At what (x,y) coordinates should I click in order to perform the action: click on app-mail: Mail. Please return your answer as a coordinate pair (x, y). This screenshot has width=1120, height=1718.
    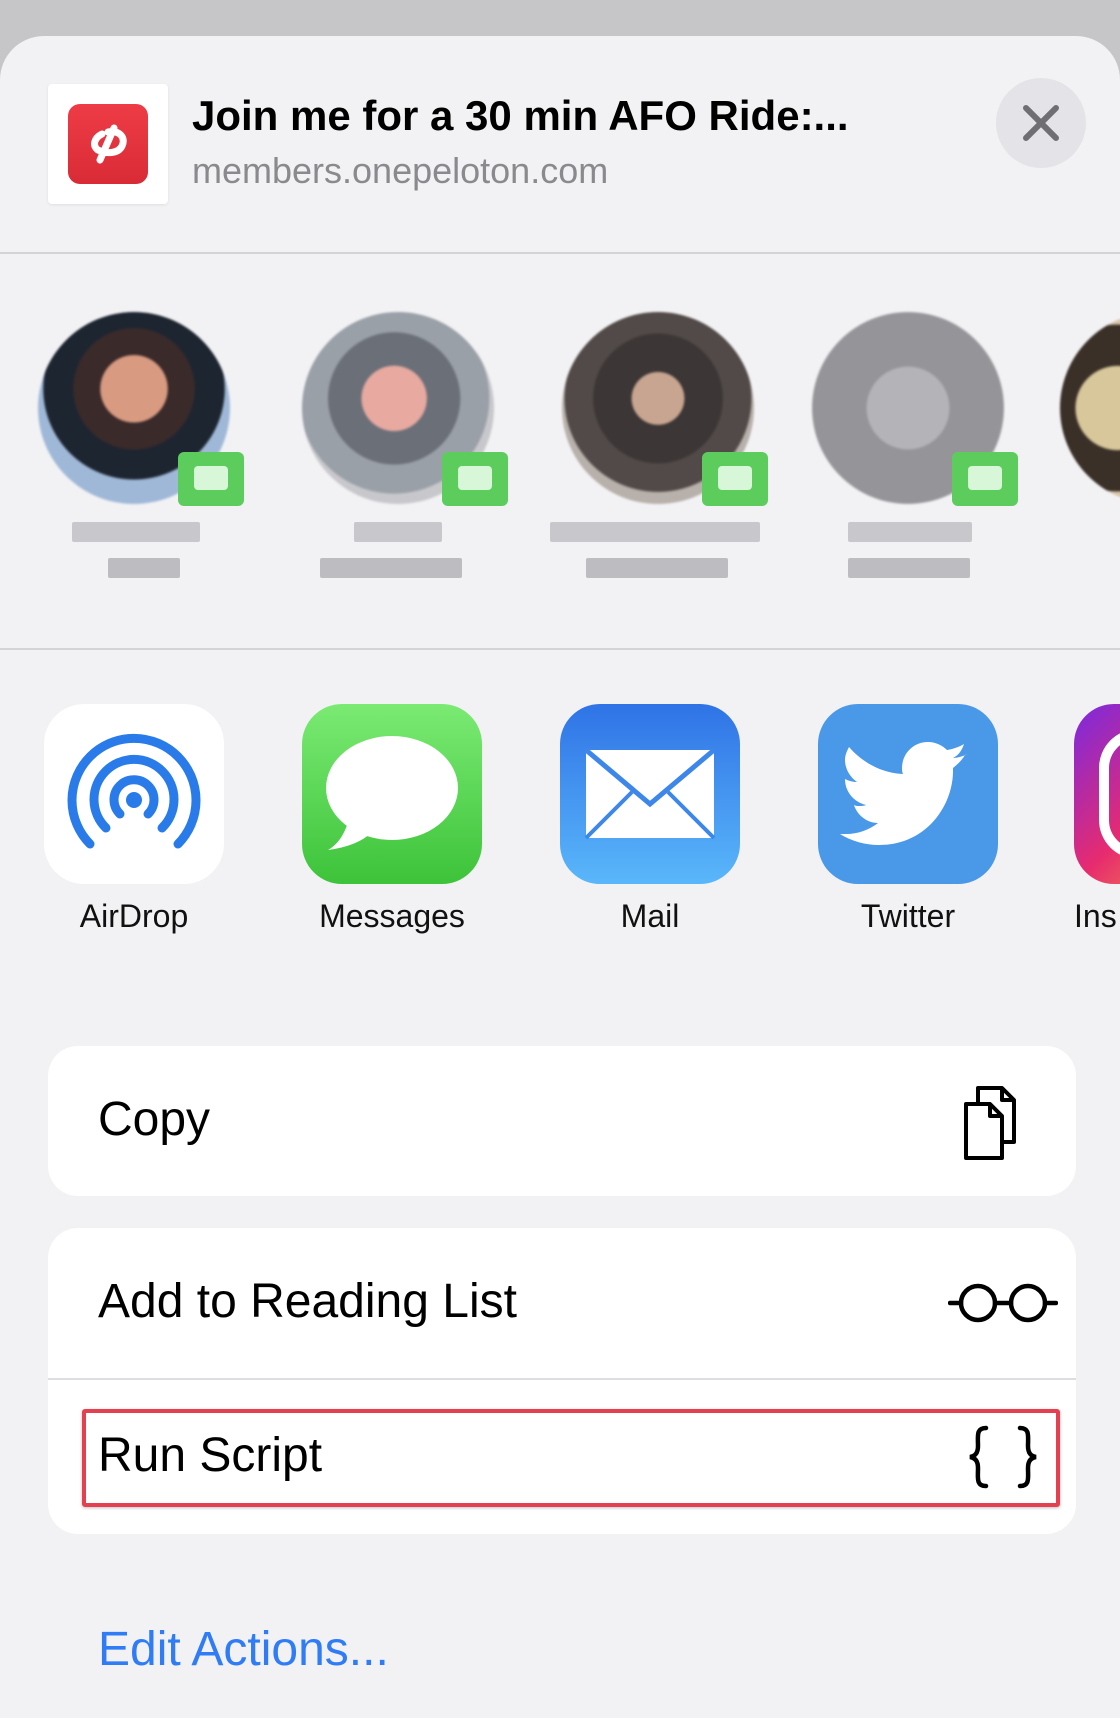
    Looking at the image, I should click on (650, 819).